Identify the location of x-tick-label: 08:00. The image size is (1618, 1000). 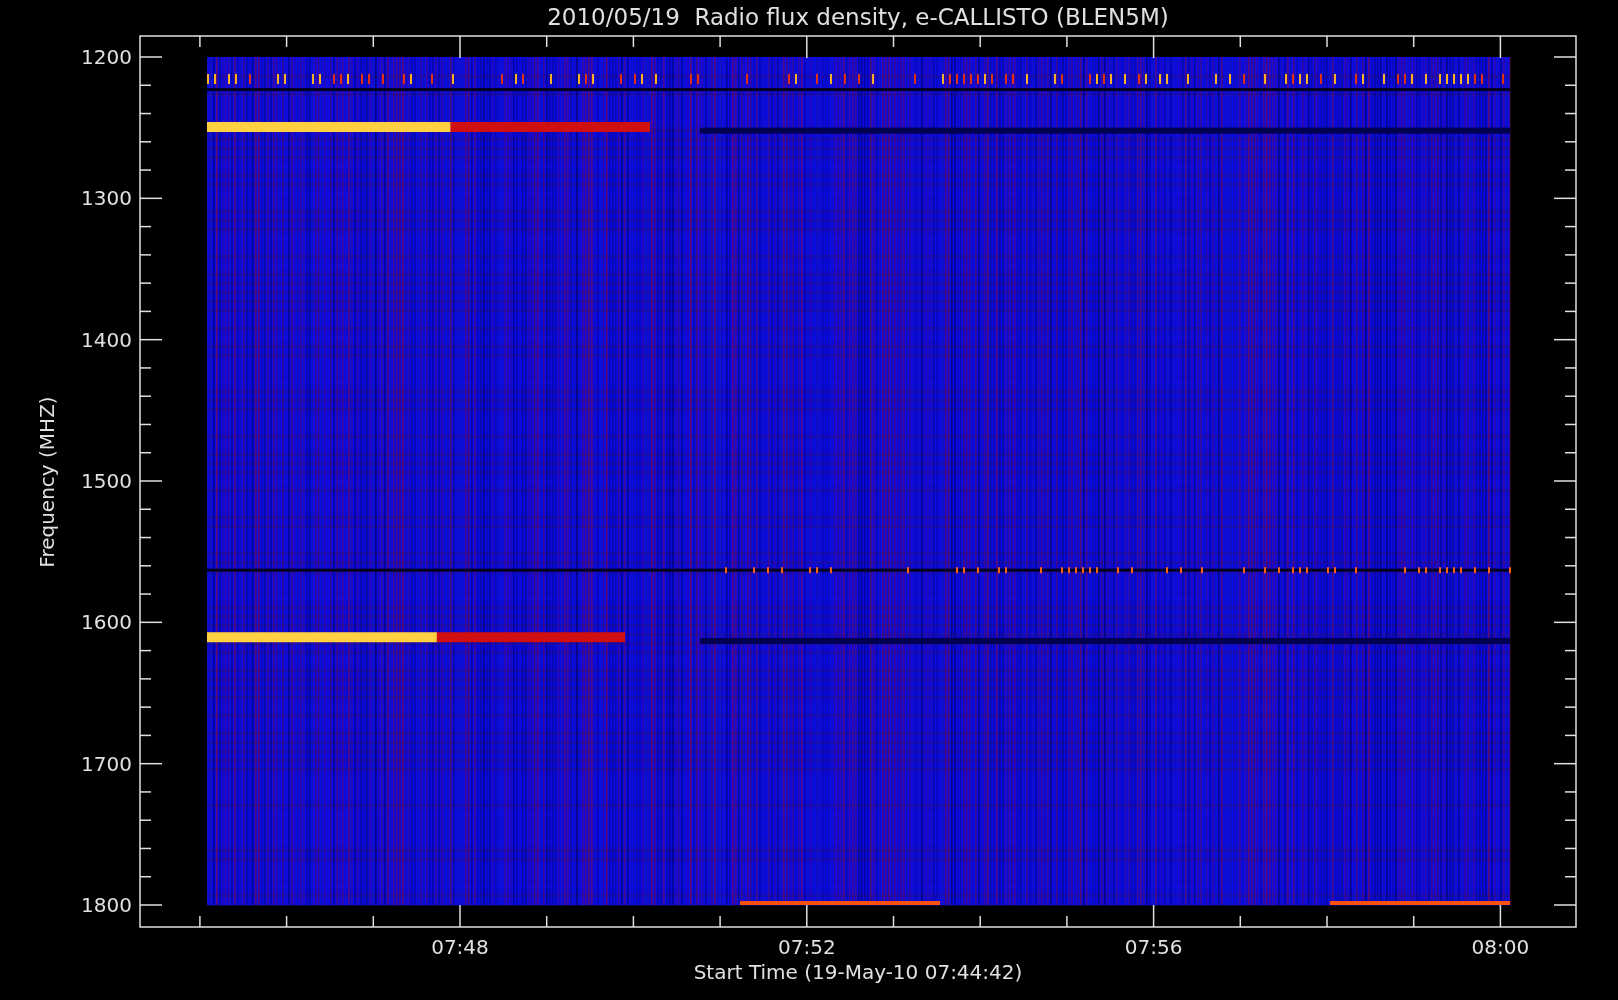
(1500, 947).